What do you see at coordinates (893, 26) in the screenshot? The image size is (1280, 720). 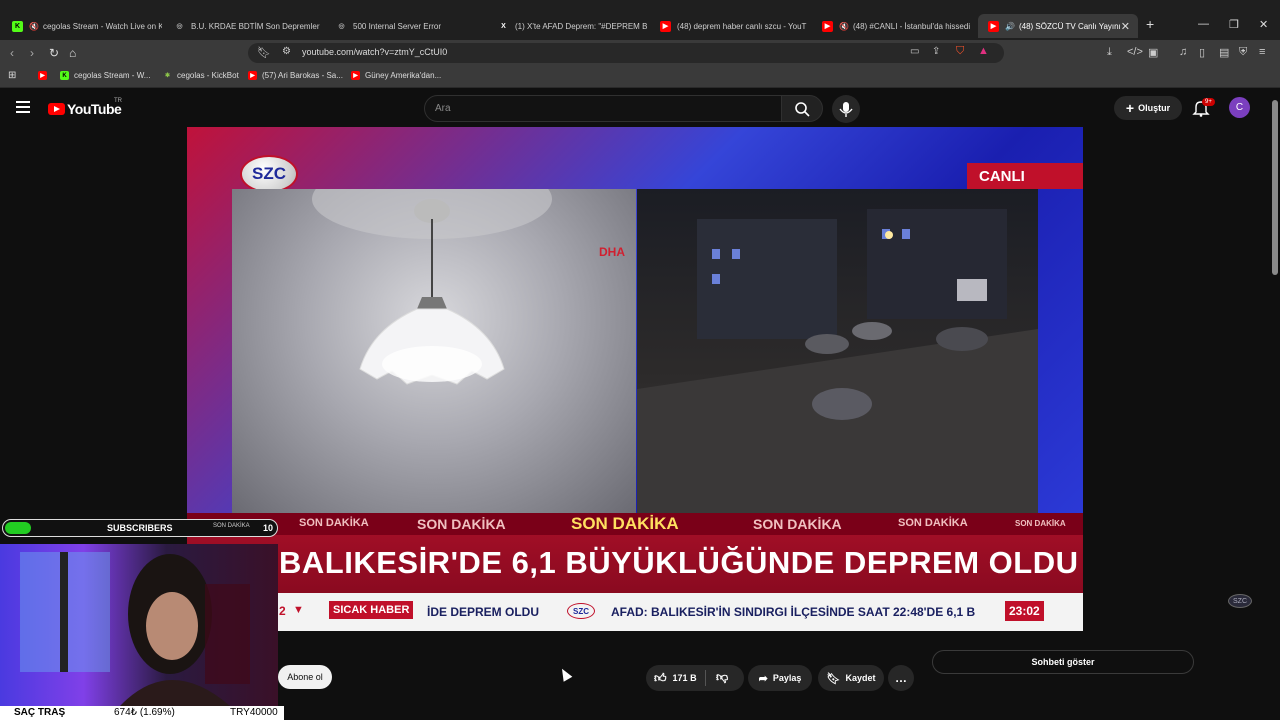 I see `tab-canli-istanbul: ▶ 🔇 (48) #CANLI - İstanbul'da hissedi` at bounding box center [893, 26].